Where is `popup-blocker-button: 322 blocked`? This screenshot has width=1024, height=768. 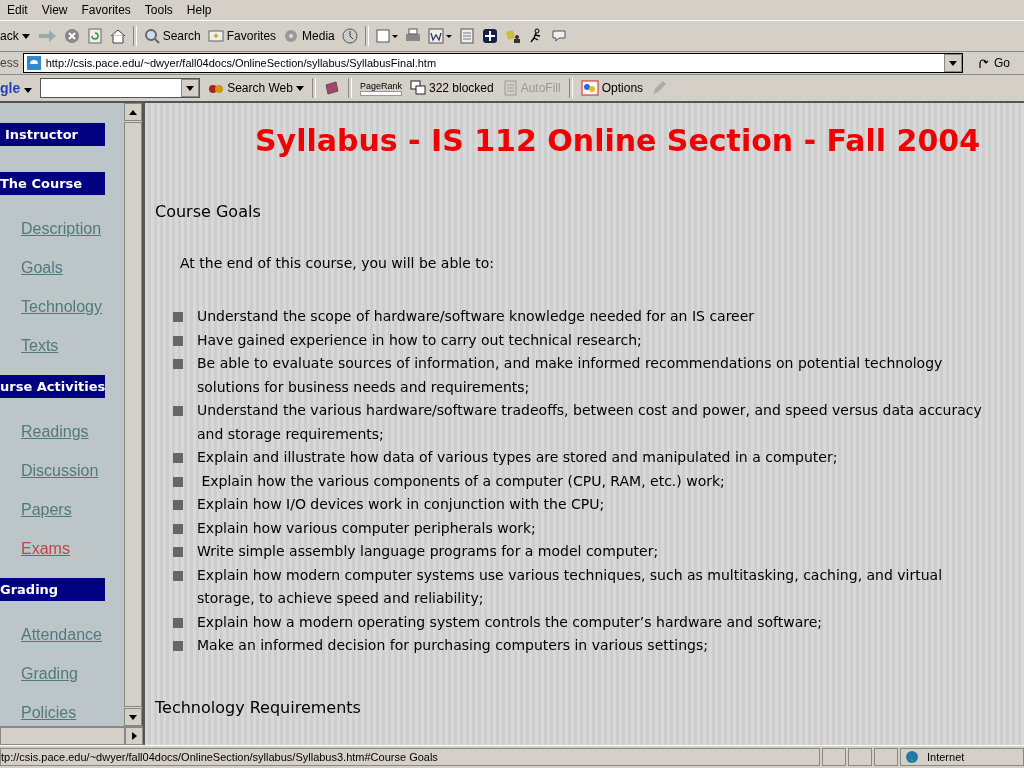 popup-blocker-button: 322 blocked is located at coordinates (451, 88).